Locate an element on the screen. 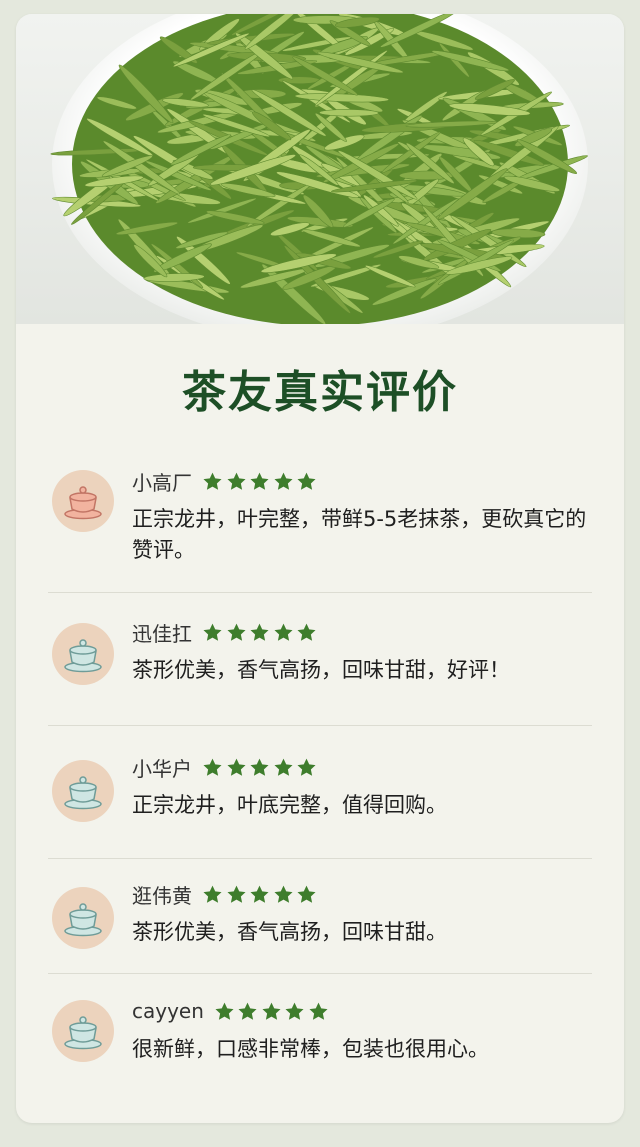  review-text: 正宗龙井，叶底完整，值得回购。 is located at coordinates (289, 805).